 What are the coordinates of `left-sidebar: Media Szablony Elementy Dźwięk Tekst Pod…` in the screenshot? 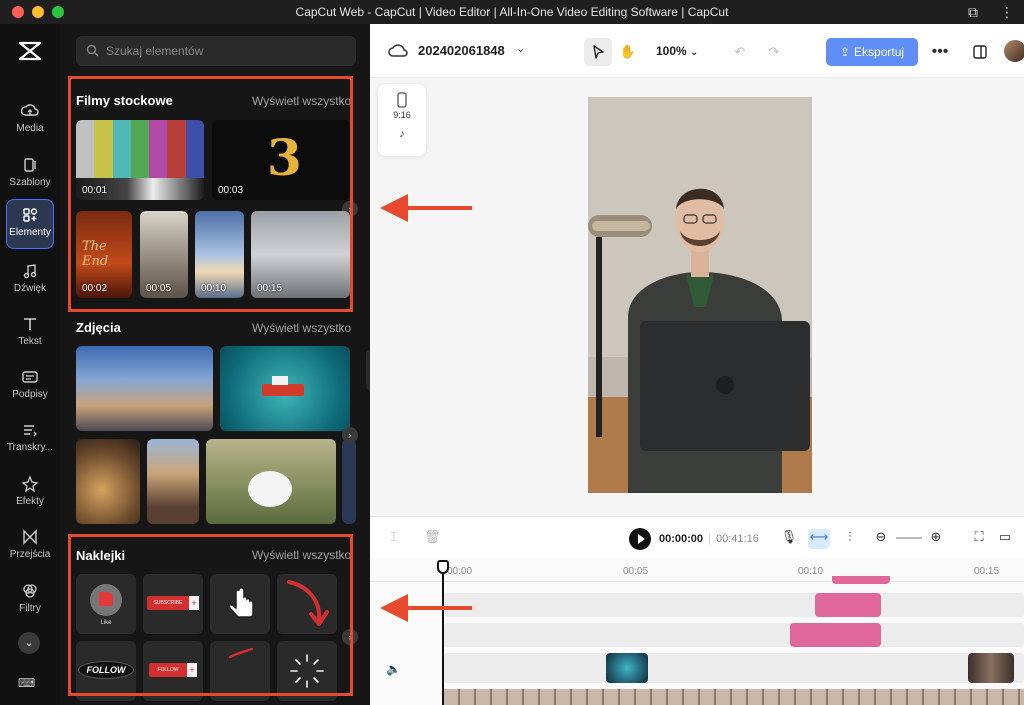 It's located at (30, 364).